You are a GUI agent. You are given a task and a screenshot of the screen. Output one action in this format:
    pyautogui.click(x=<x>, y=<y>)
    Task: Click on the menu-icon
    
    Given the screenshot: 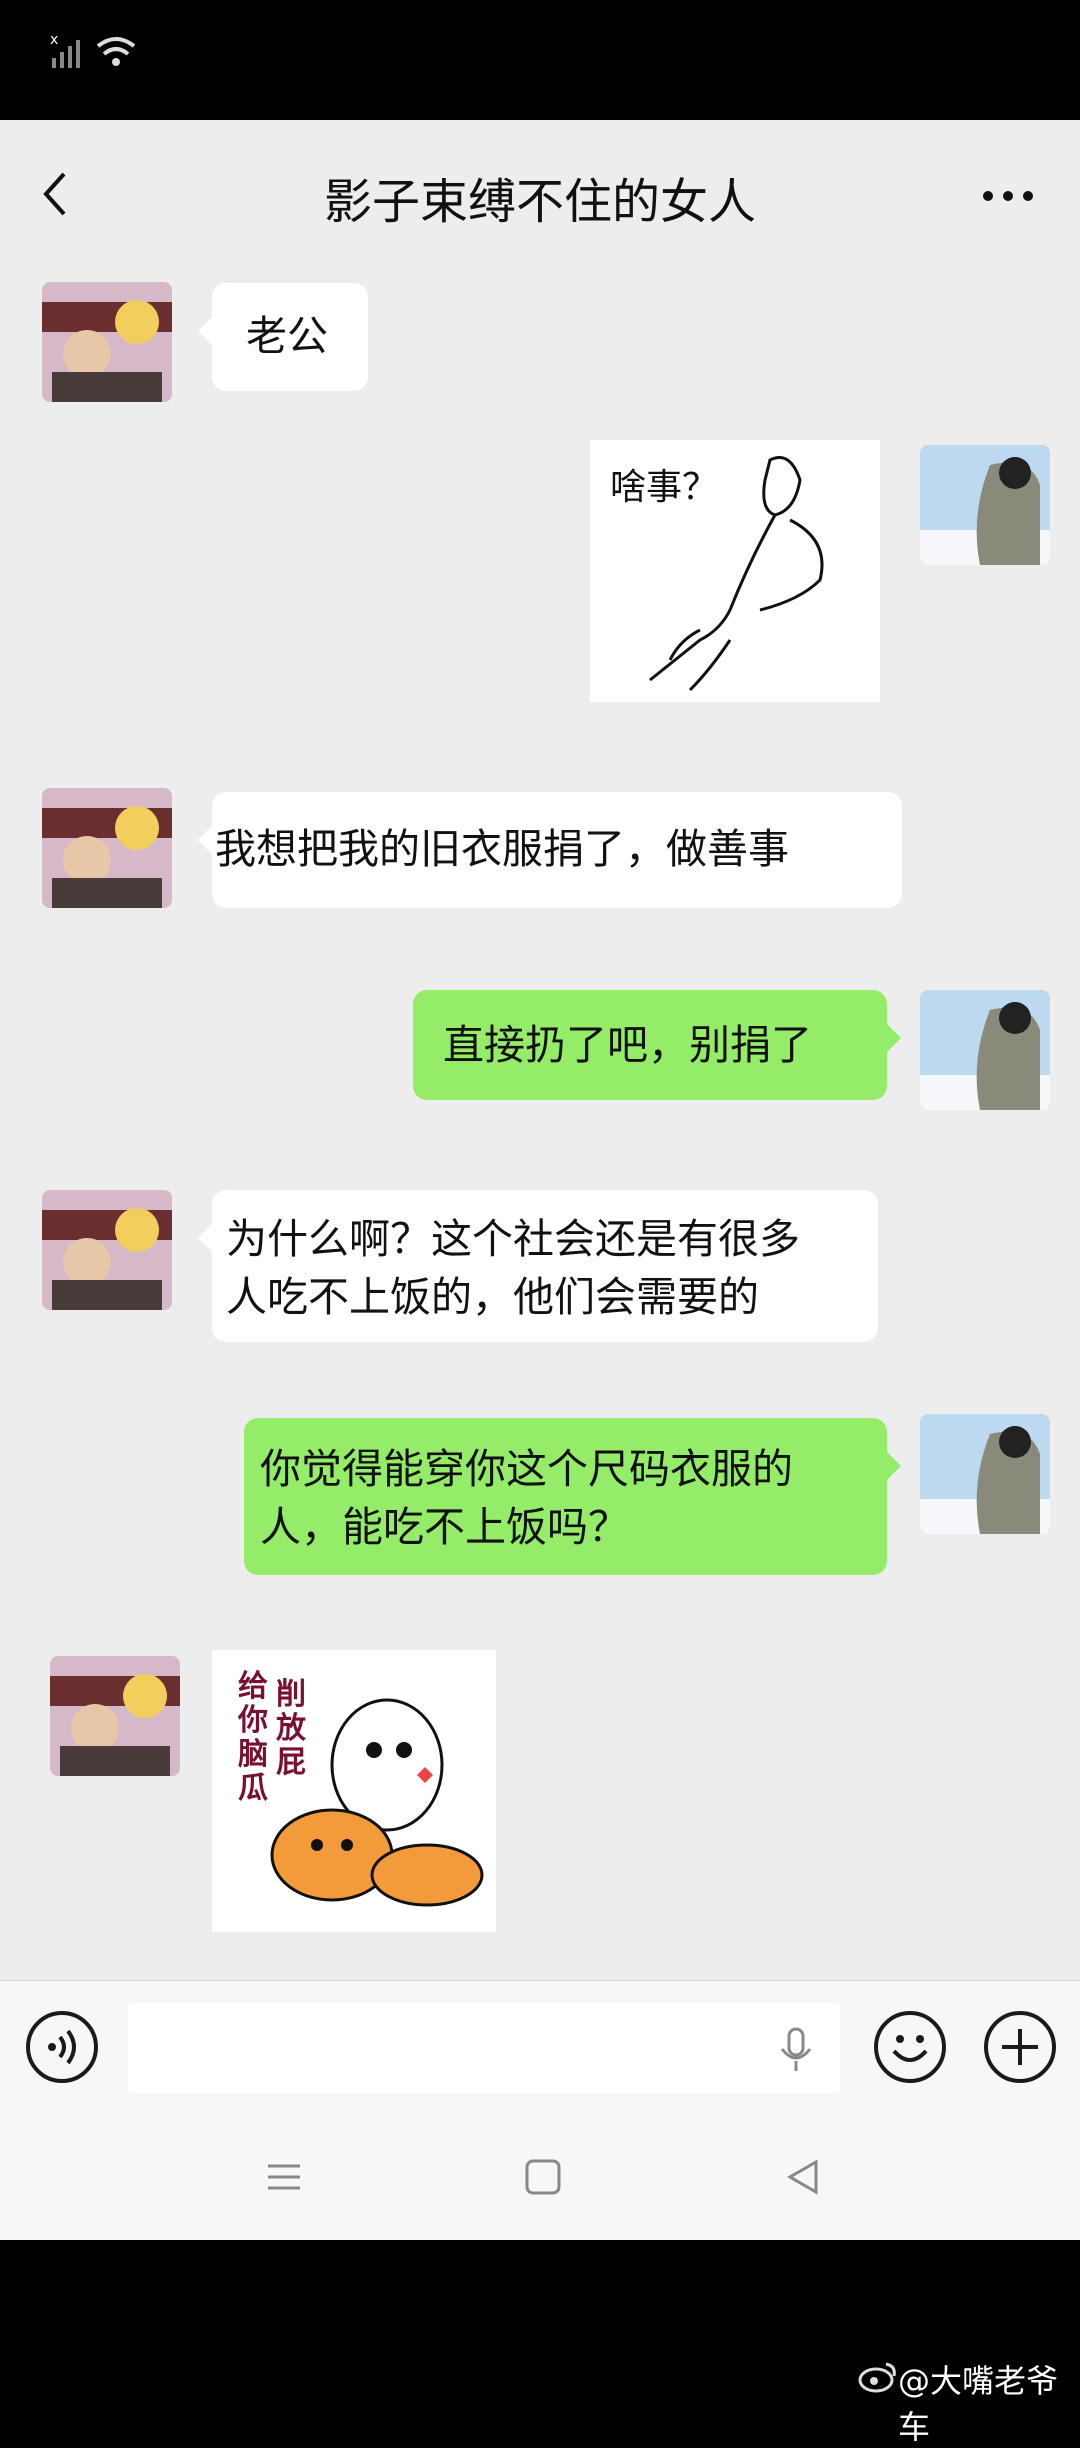 What is the action you would take?
    pyautogui.click(x=284, y=2177)
    